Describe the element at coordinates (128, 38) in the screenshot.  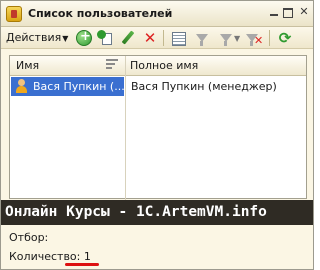
I see `edit-icon` at that location.